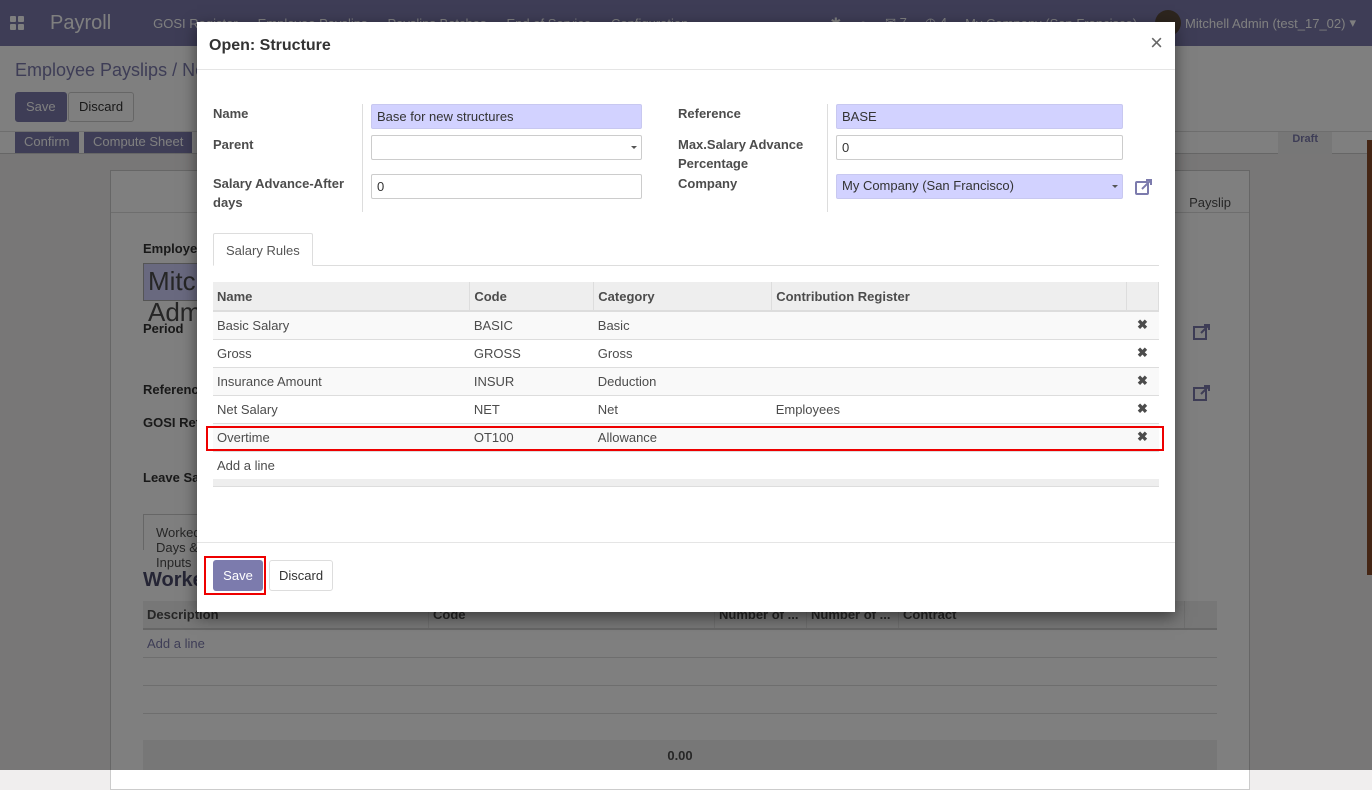 The height and width of the screenshot is (790, 1372). I want to click on add-line-row: Add a line, so click(686, 465).